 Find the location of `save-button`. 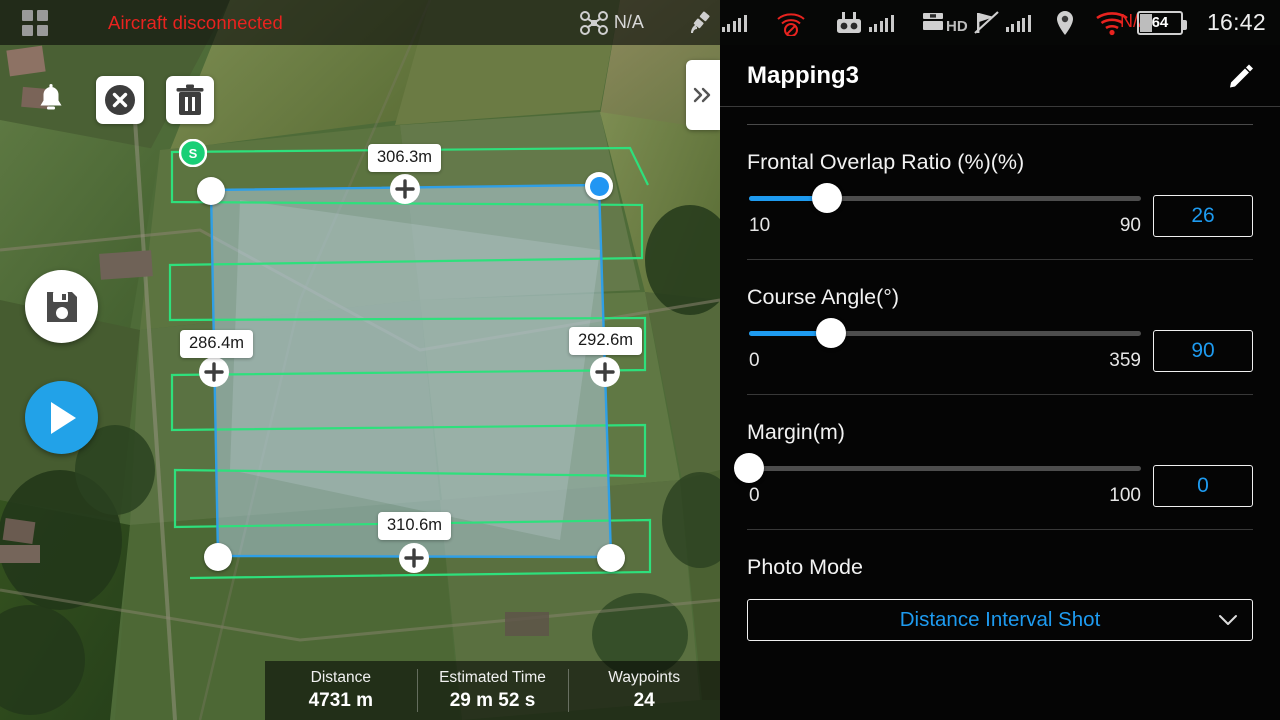

save-button is located at coordinates (61, 306).